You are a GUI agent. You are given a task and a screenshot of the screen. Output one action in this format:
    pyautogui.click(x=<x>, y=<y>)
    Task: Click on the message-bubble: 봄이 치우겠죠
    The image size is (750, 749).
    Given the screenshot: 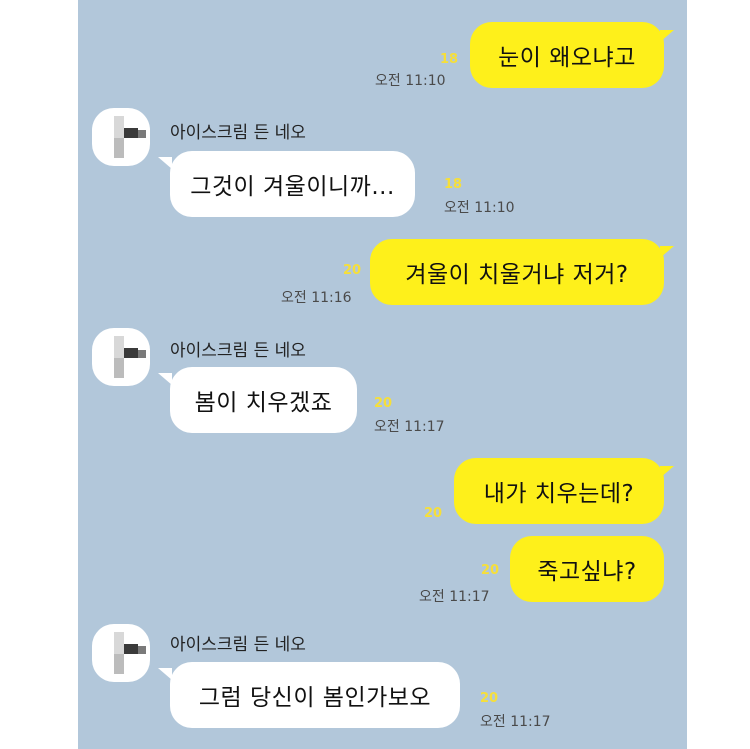 What is the action you would take?
    pyautogui.click(x=263, y=400)
    